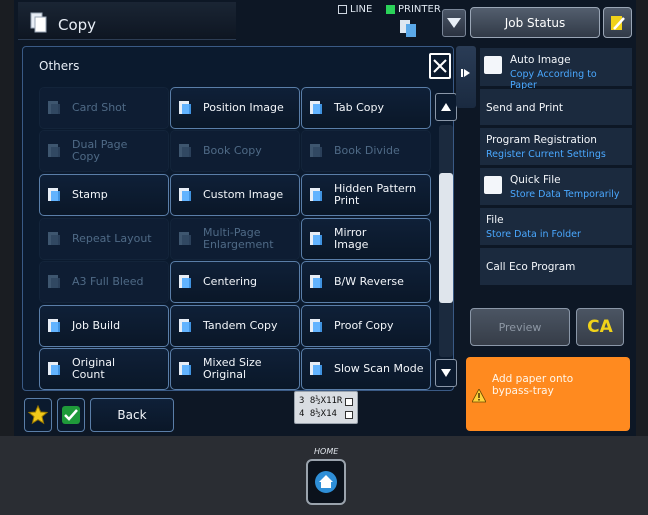 The width and height of the screenshot is (648, 515). What do you see at coordinates (600, 327) in the screenshot?
I see `clear-all-button: CA` at bounding box center [600, 327].